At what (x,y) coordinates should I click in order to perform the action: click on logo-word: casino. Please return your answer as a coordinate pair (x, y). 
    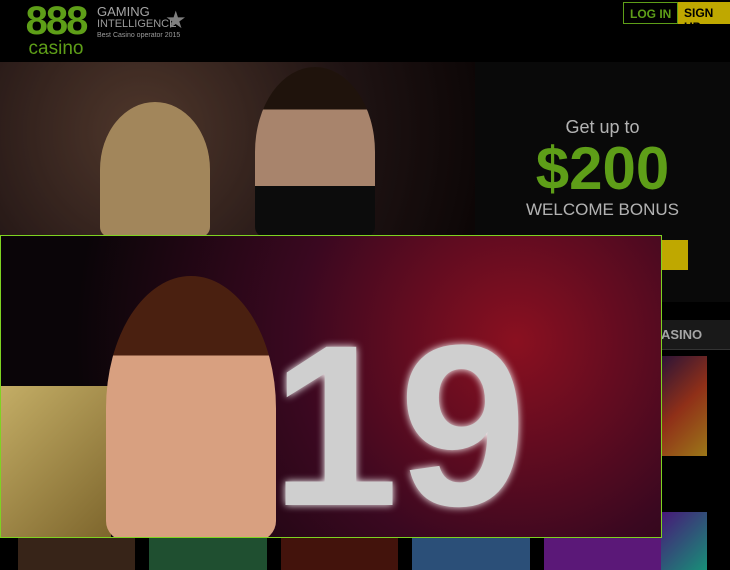
    Looking at the image, I should click on (56, 48).